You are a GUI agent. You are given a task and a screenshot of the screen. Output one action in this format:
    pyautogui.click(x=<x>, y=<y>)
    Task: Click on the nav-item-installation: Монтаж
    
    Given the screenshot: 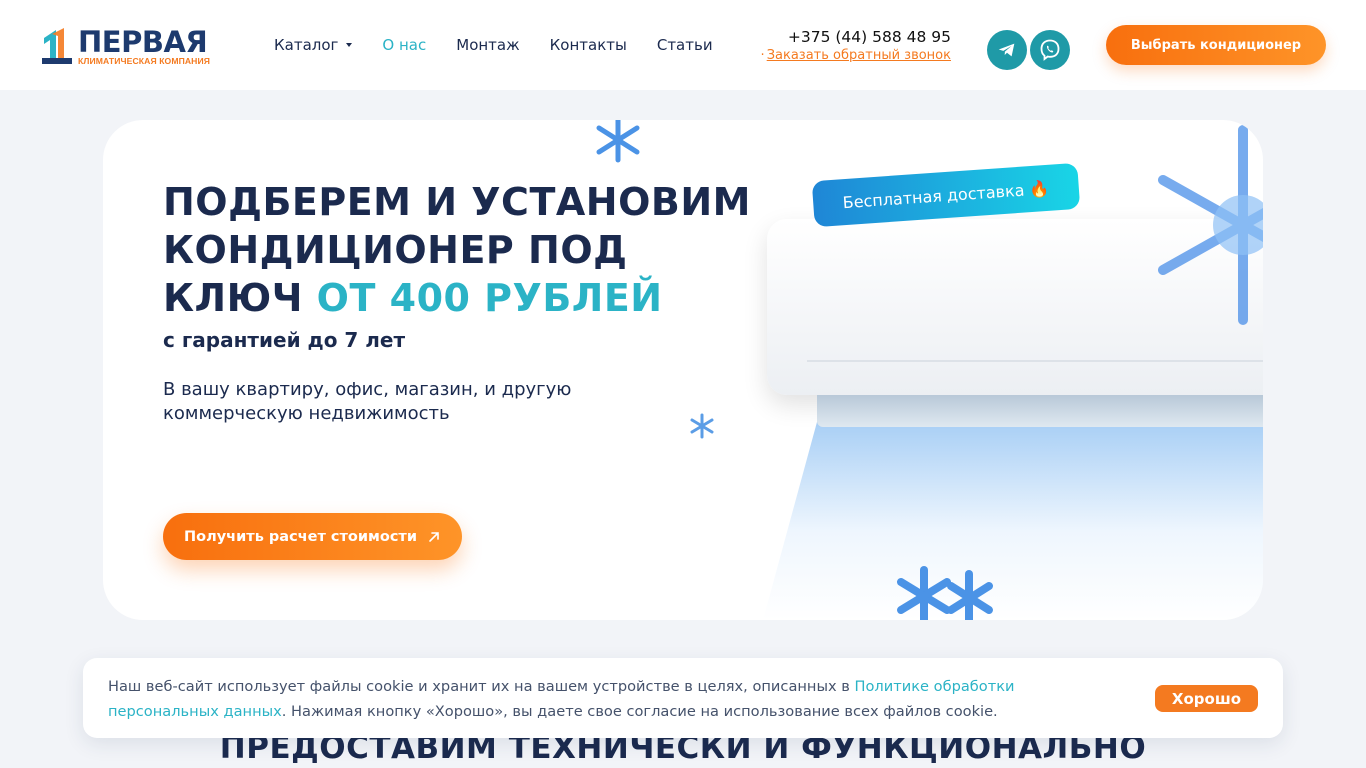 What is the action you would take?
    pyautogui.click(x=487, y=45)
    